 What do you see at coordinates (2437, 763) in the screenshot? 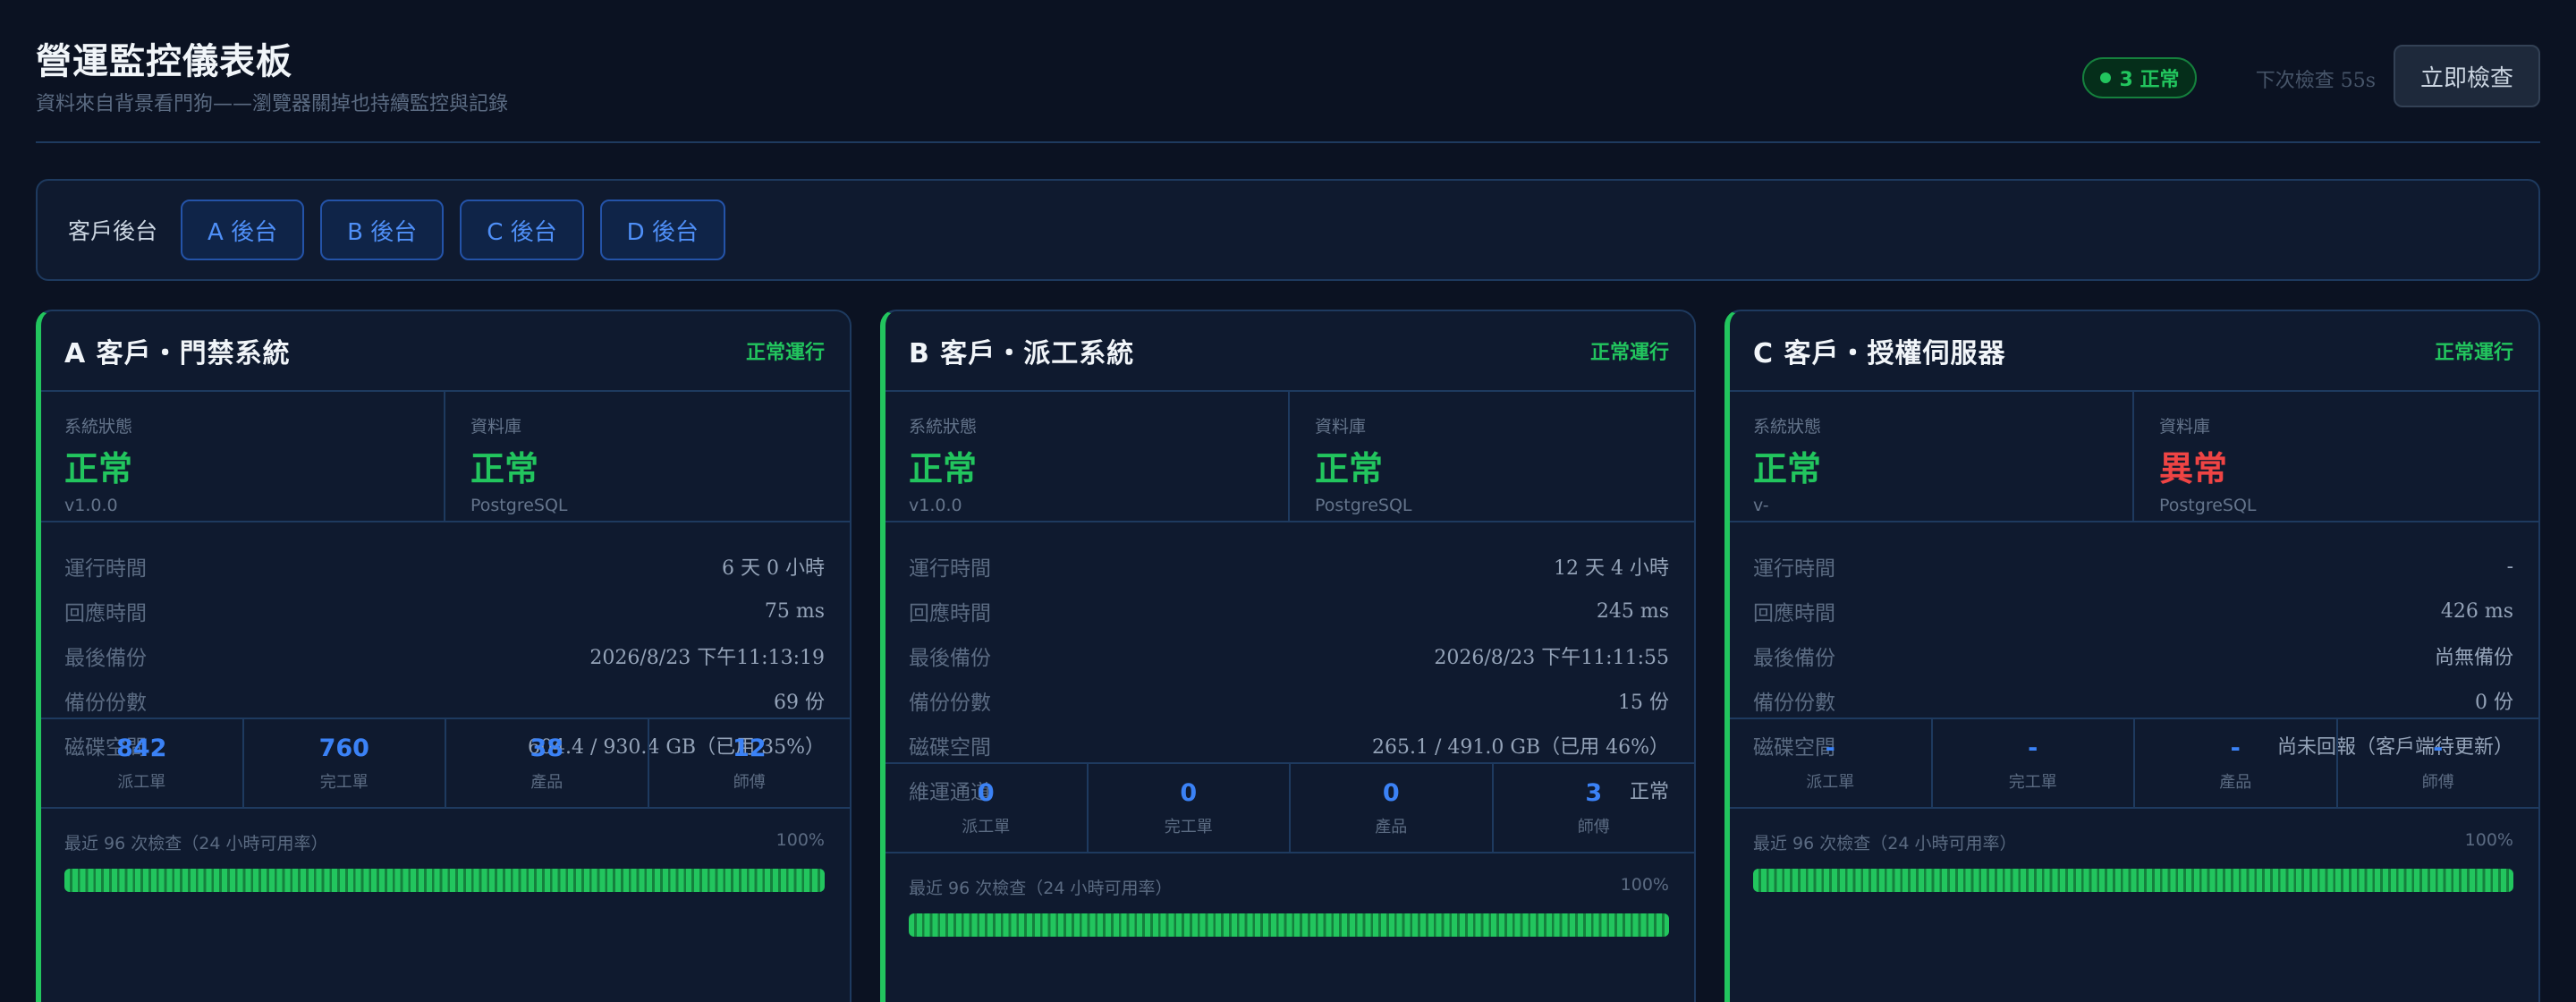
I see `count-cell: - 師傅` at bounding box center [2437, 763].